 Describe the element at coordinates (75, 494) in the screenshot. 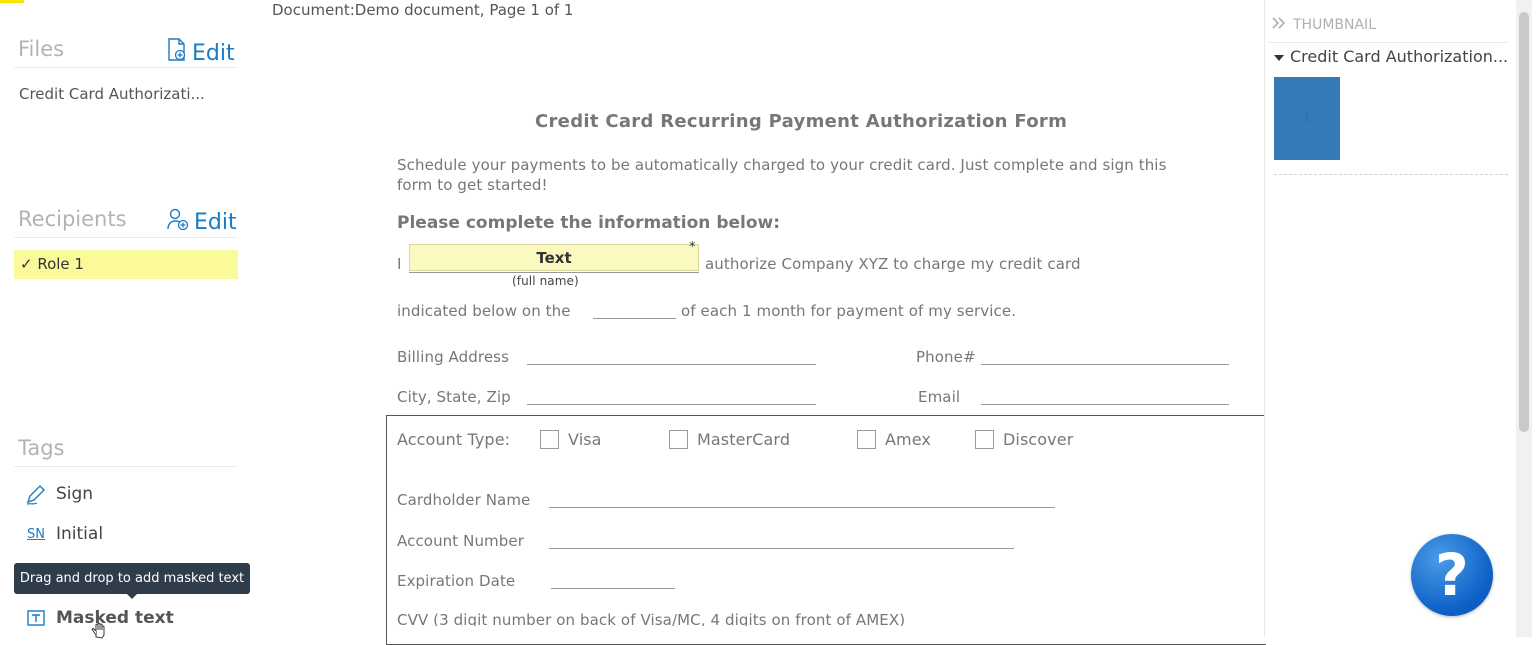

I see `tag-sign-label: Sign` at that location.